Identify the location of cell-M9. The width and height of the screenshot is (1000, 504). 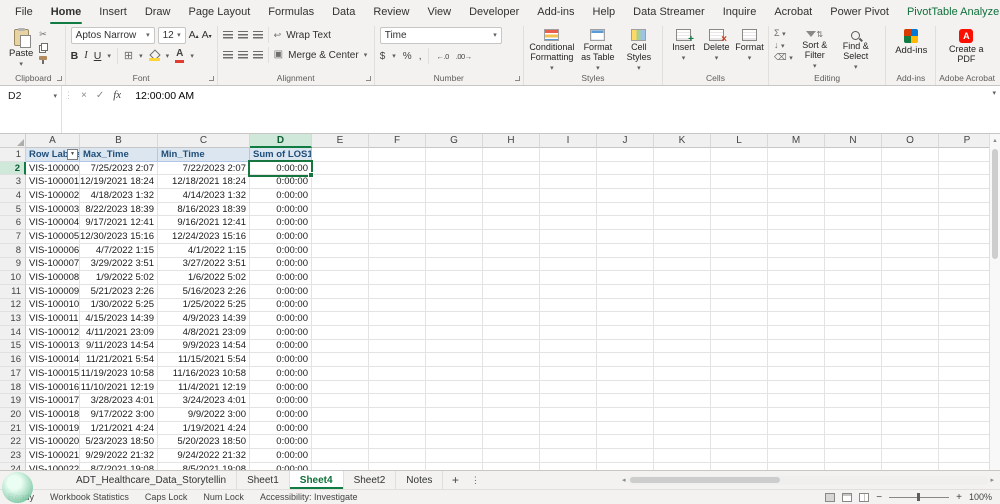
(796, 264).